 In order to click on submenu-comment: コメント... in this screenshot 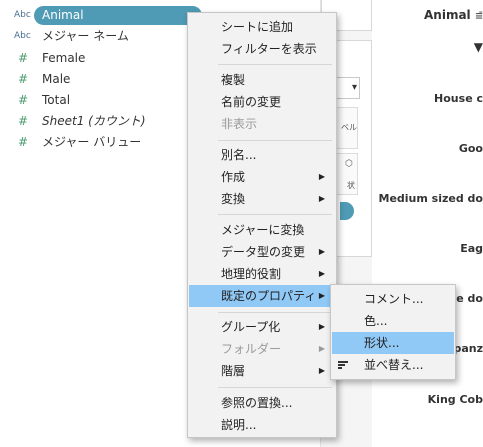, I will do `click(393, 299)`.